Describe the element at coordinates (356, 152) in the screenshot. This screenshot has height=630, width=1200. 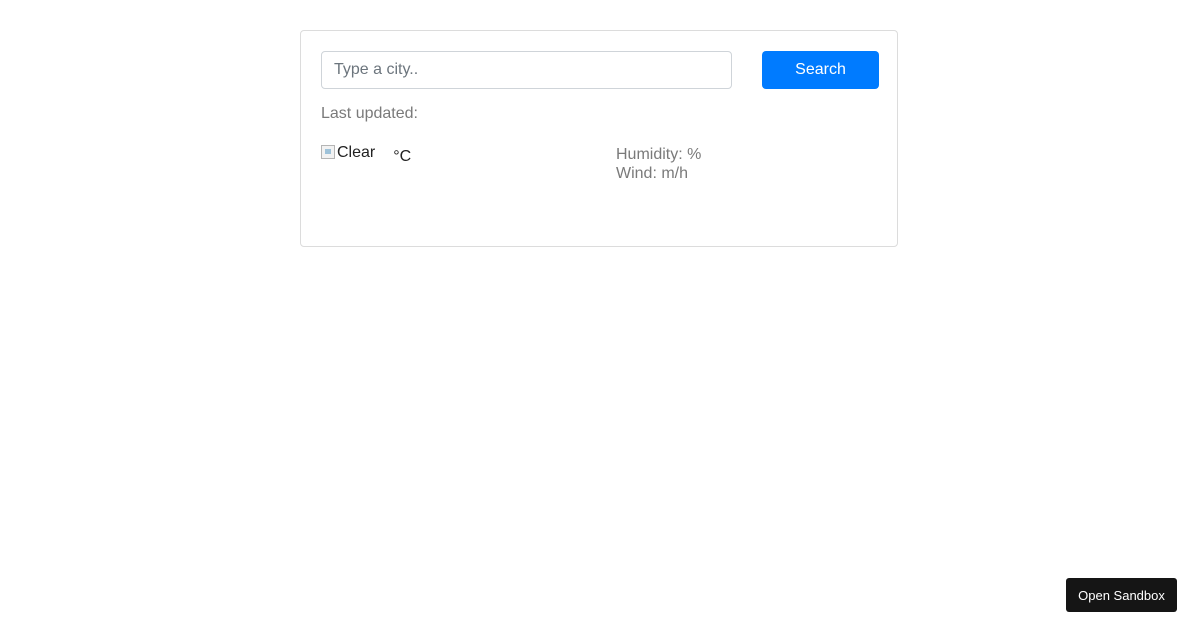
I see `weather-image-alt-text: Clear` at that location.